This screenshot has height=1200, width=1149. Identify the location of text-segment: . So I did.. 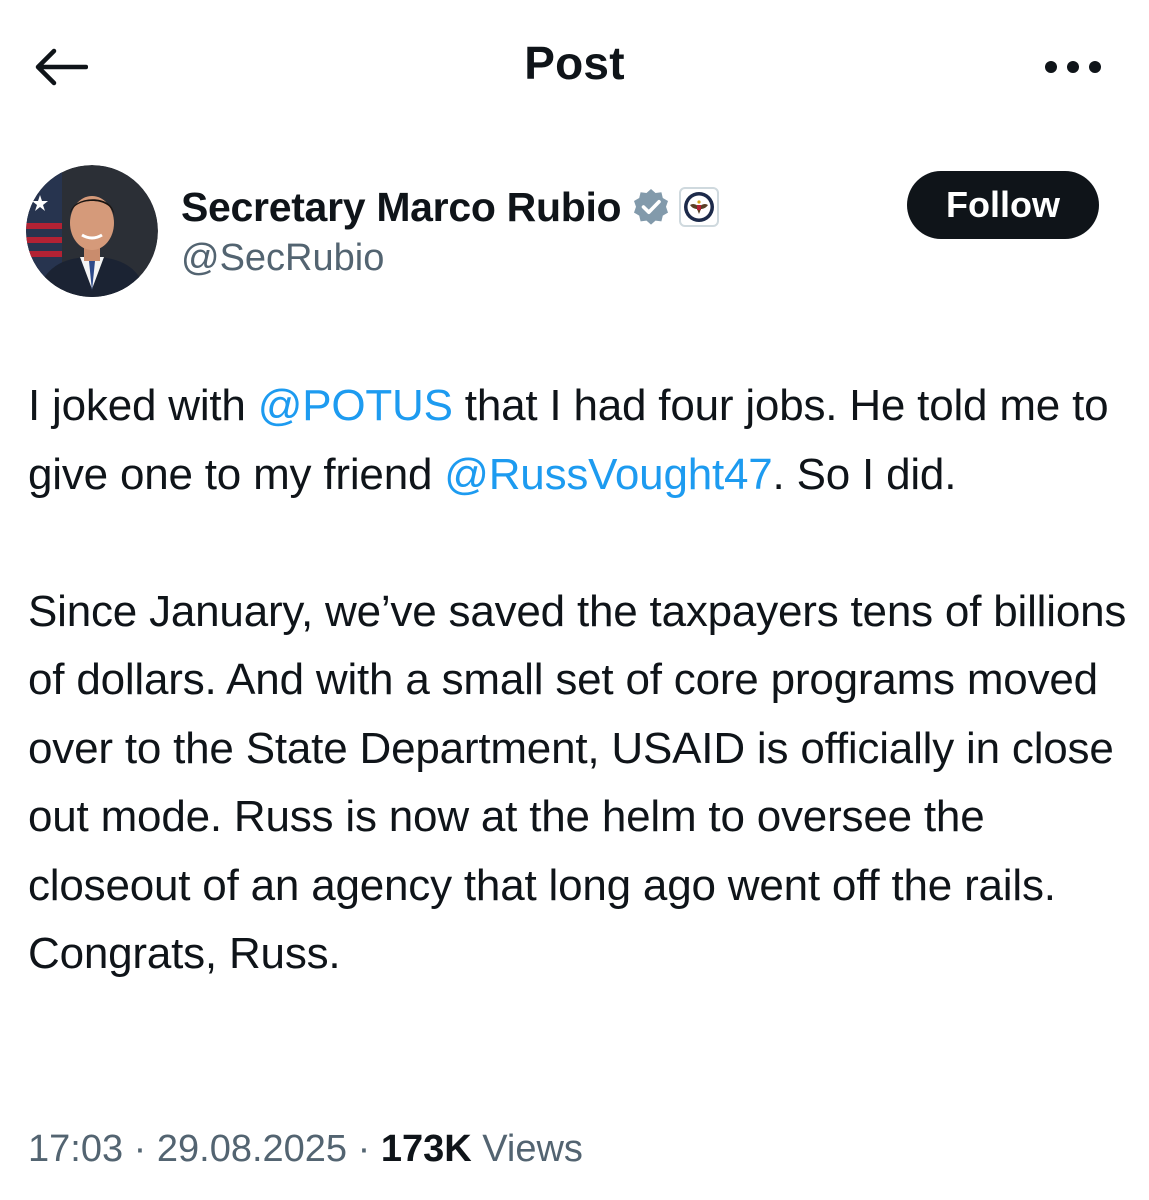
(864, 474).